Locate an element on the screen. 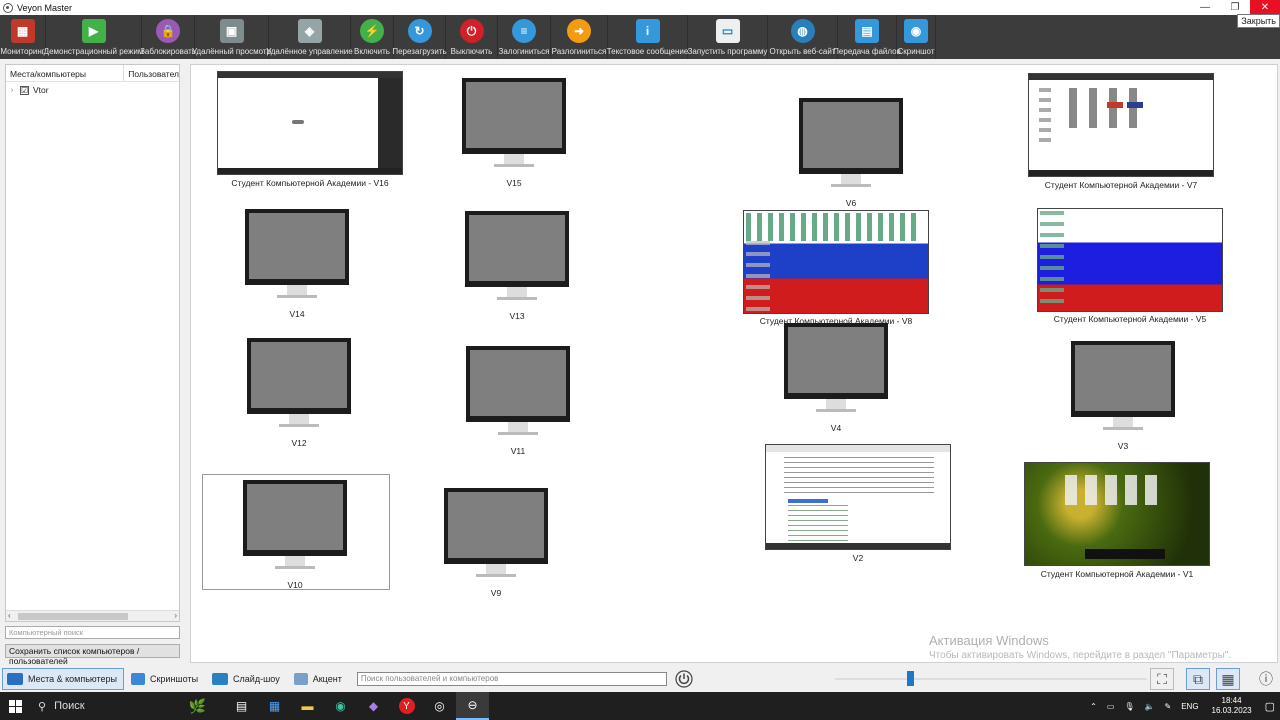  computer-tile-v11: V11 is located at coordinates (518, 401).